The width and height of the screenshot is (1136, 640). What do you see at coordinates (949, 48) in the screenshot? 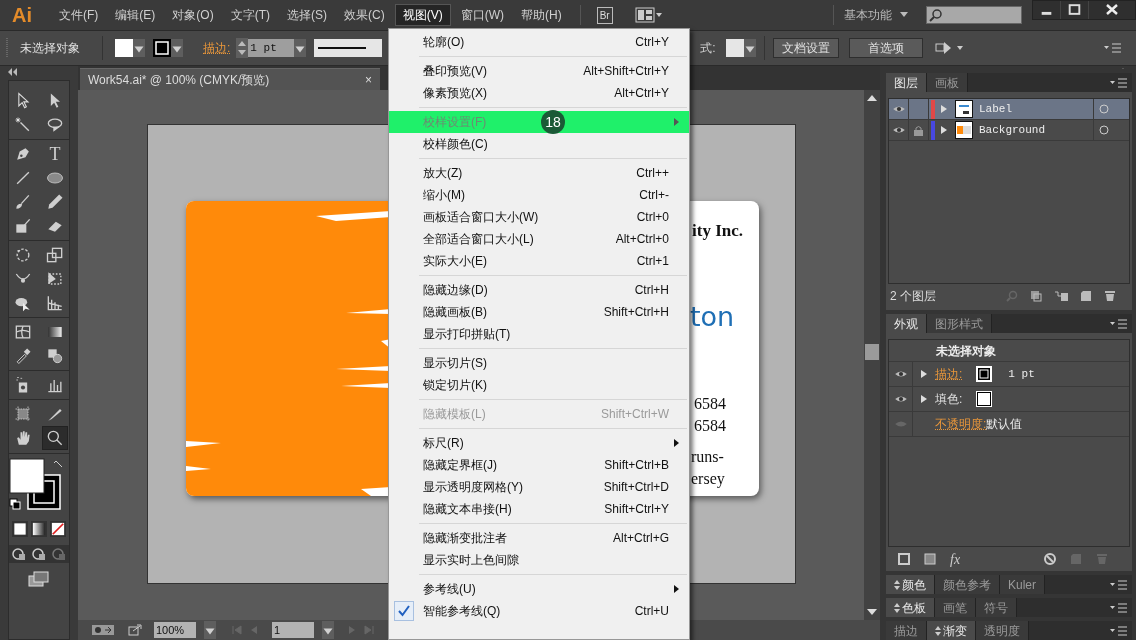
I see `align-icon` at bounding box center [949, 48].